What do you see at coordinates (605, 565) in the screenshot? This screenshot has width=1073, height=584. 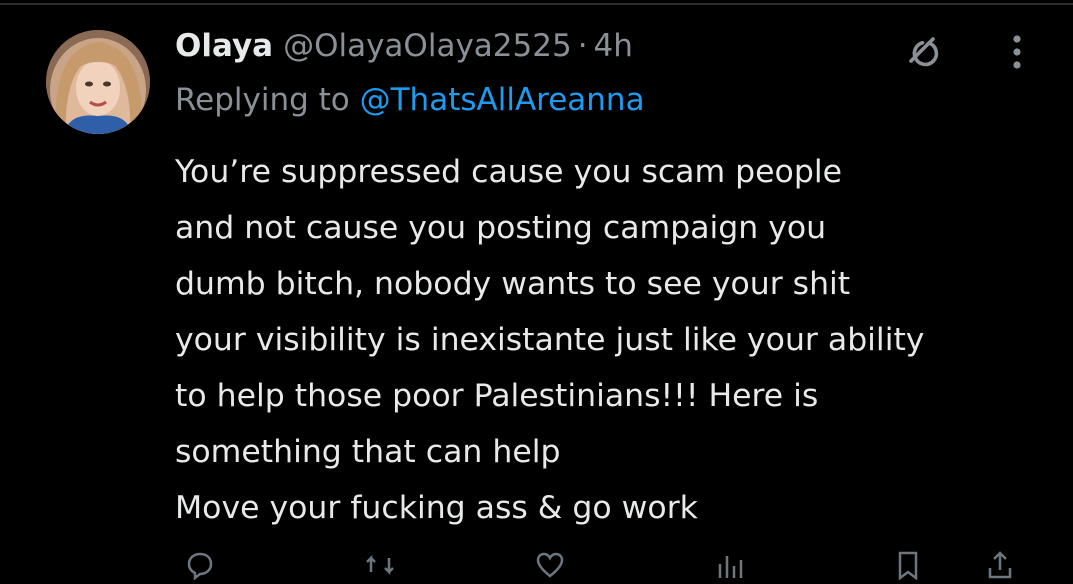 I see `action-bar` at bounding box center [605, 565].